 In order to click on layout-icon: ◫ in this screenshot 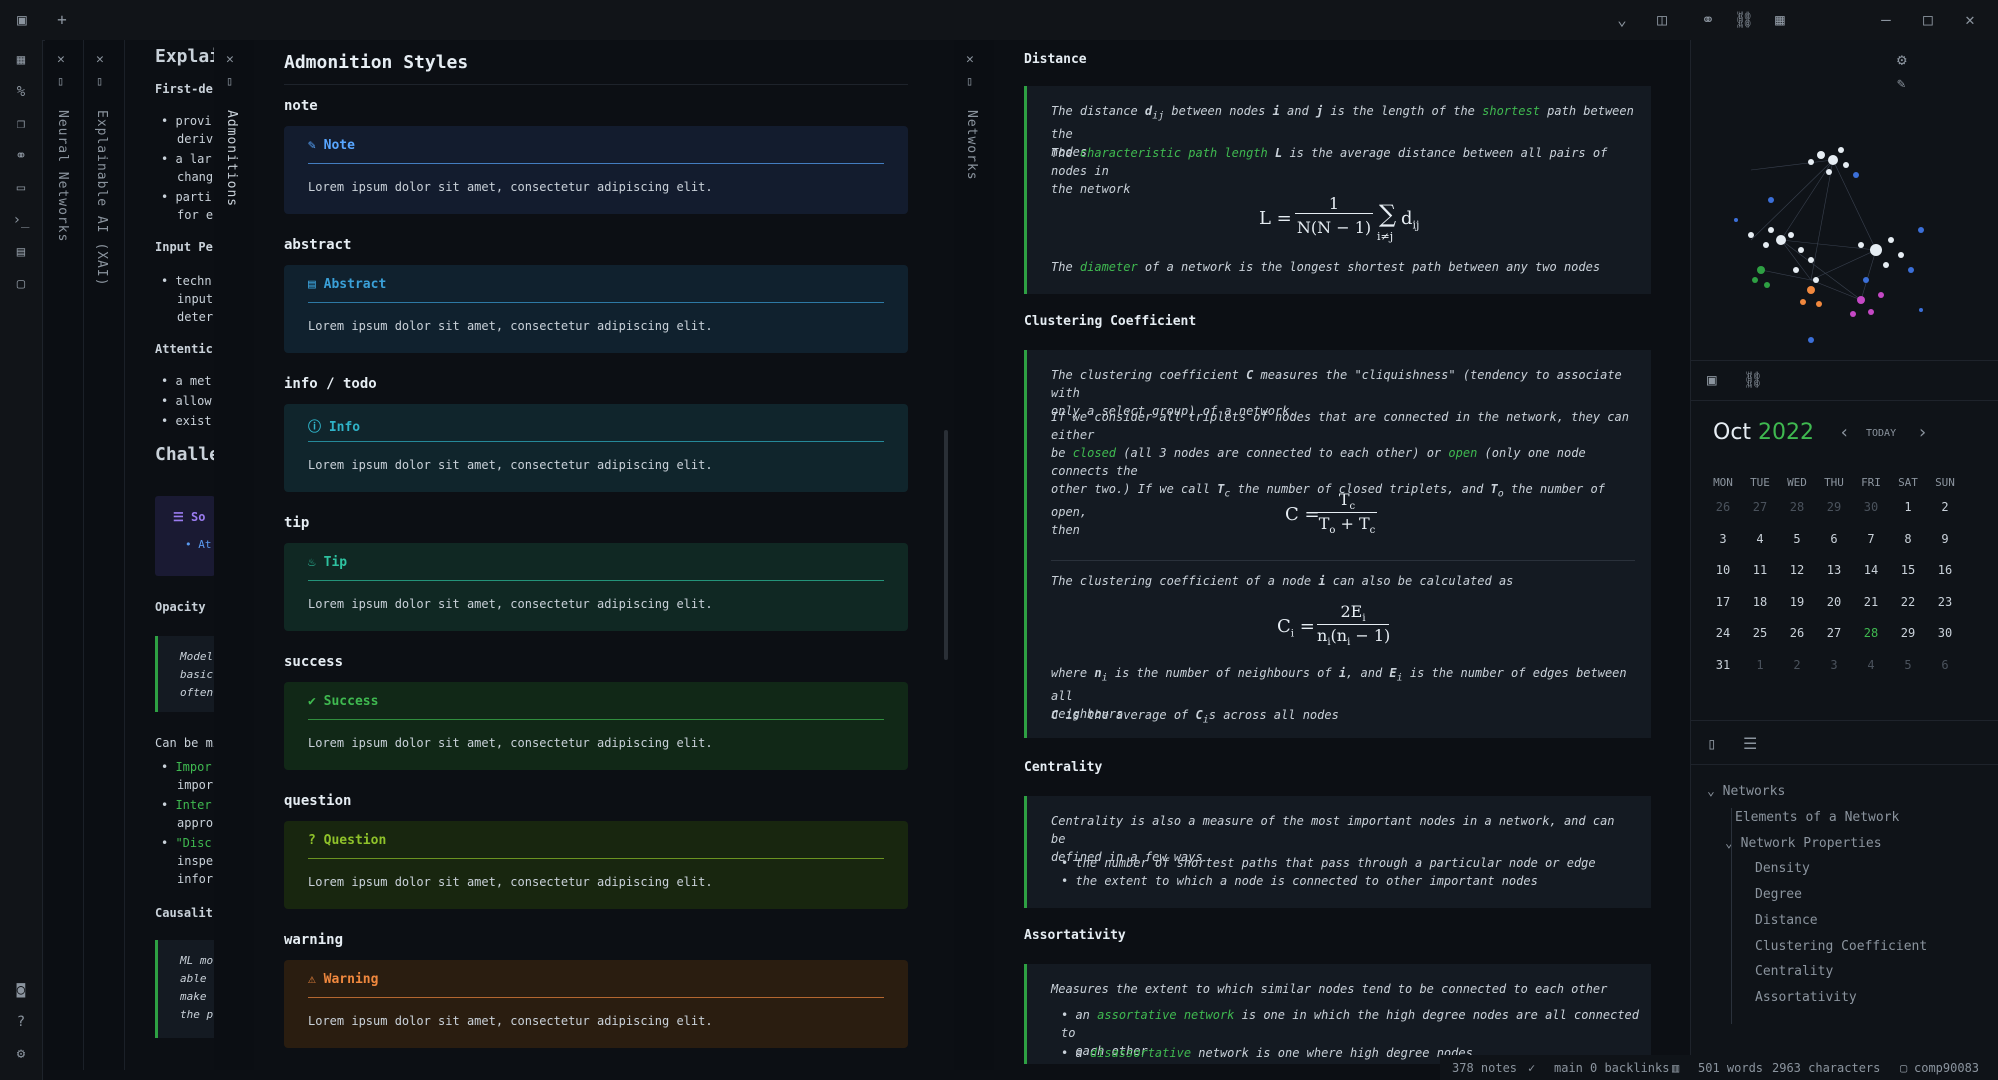, I will do `click(1662, 20)`.